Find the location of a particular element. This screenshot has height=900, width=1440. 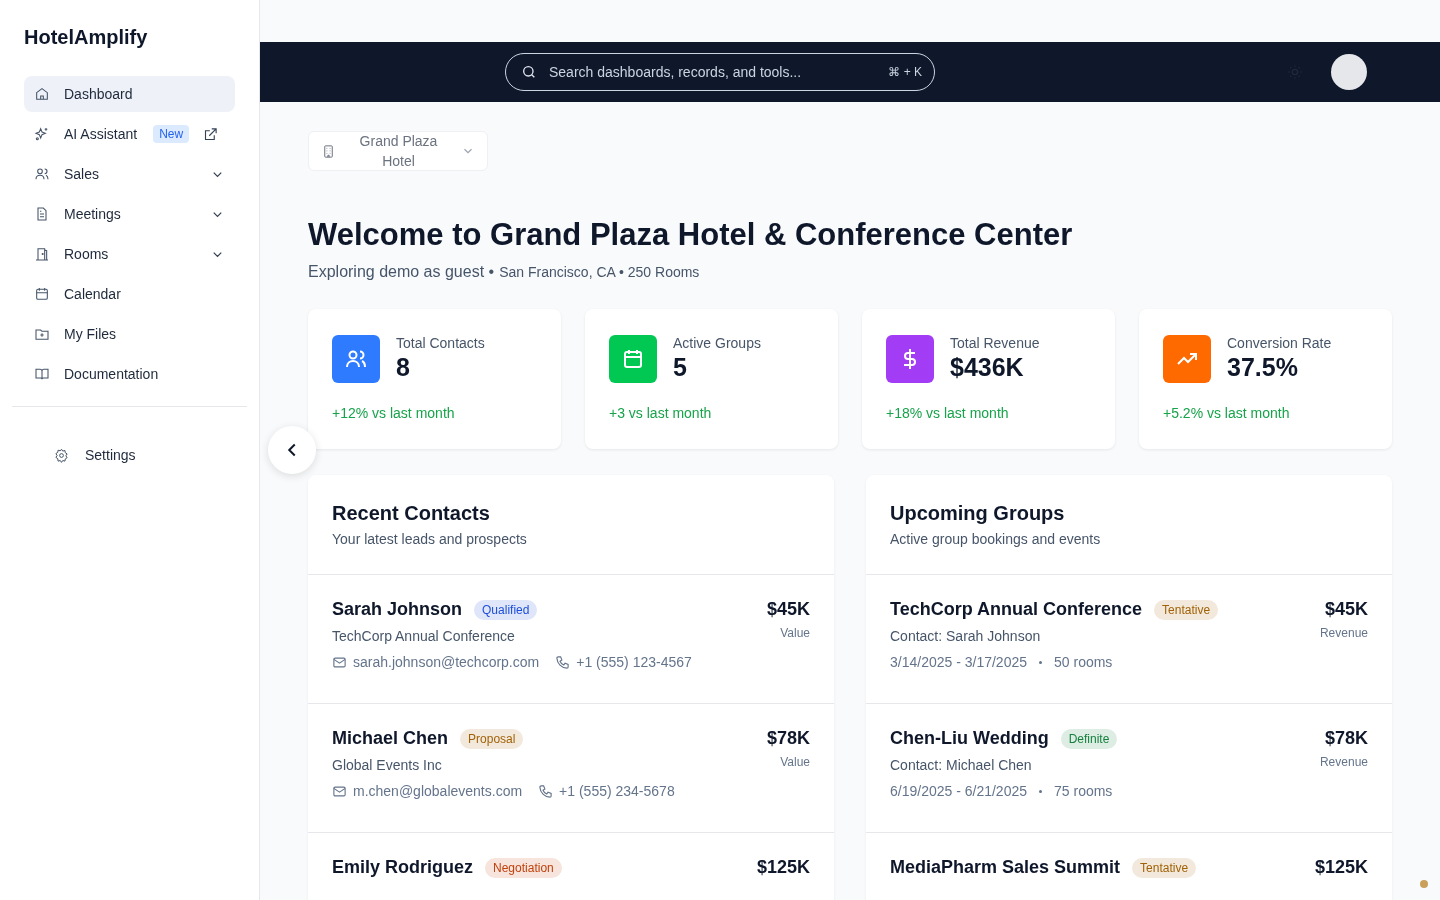

nav-item: My Files is located at coordinates (129, 334).